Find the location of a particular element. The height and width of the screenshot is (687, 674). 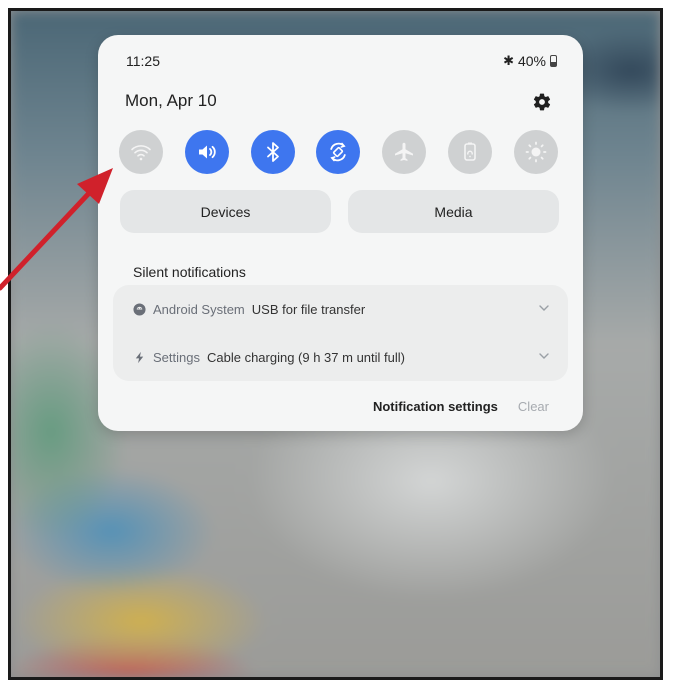

sound-toggle is located at coordinates (207, 152).